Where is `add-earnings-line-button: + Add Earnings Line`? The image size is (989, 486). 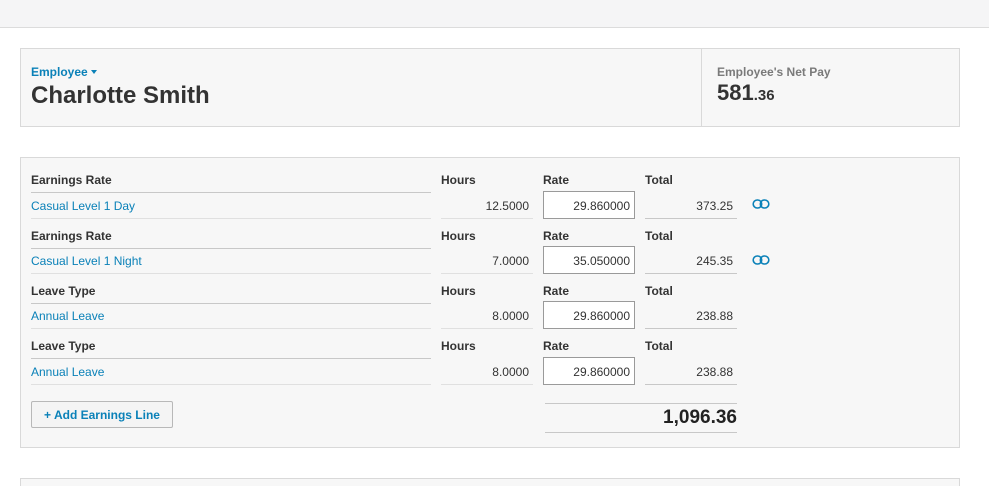 add-earnings-line-button: + Add Earnings Line is located at coordinates (102, 414).